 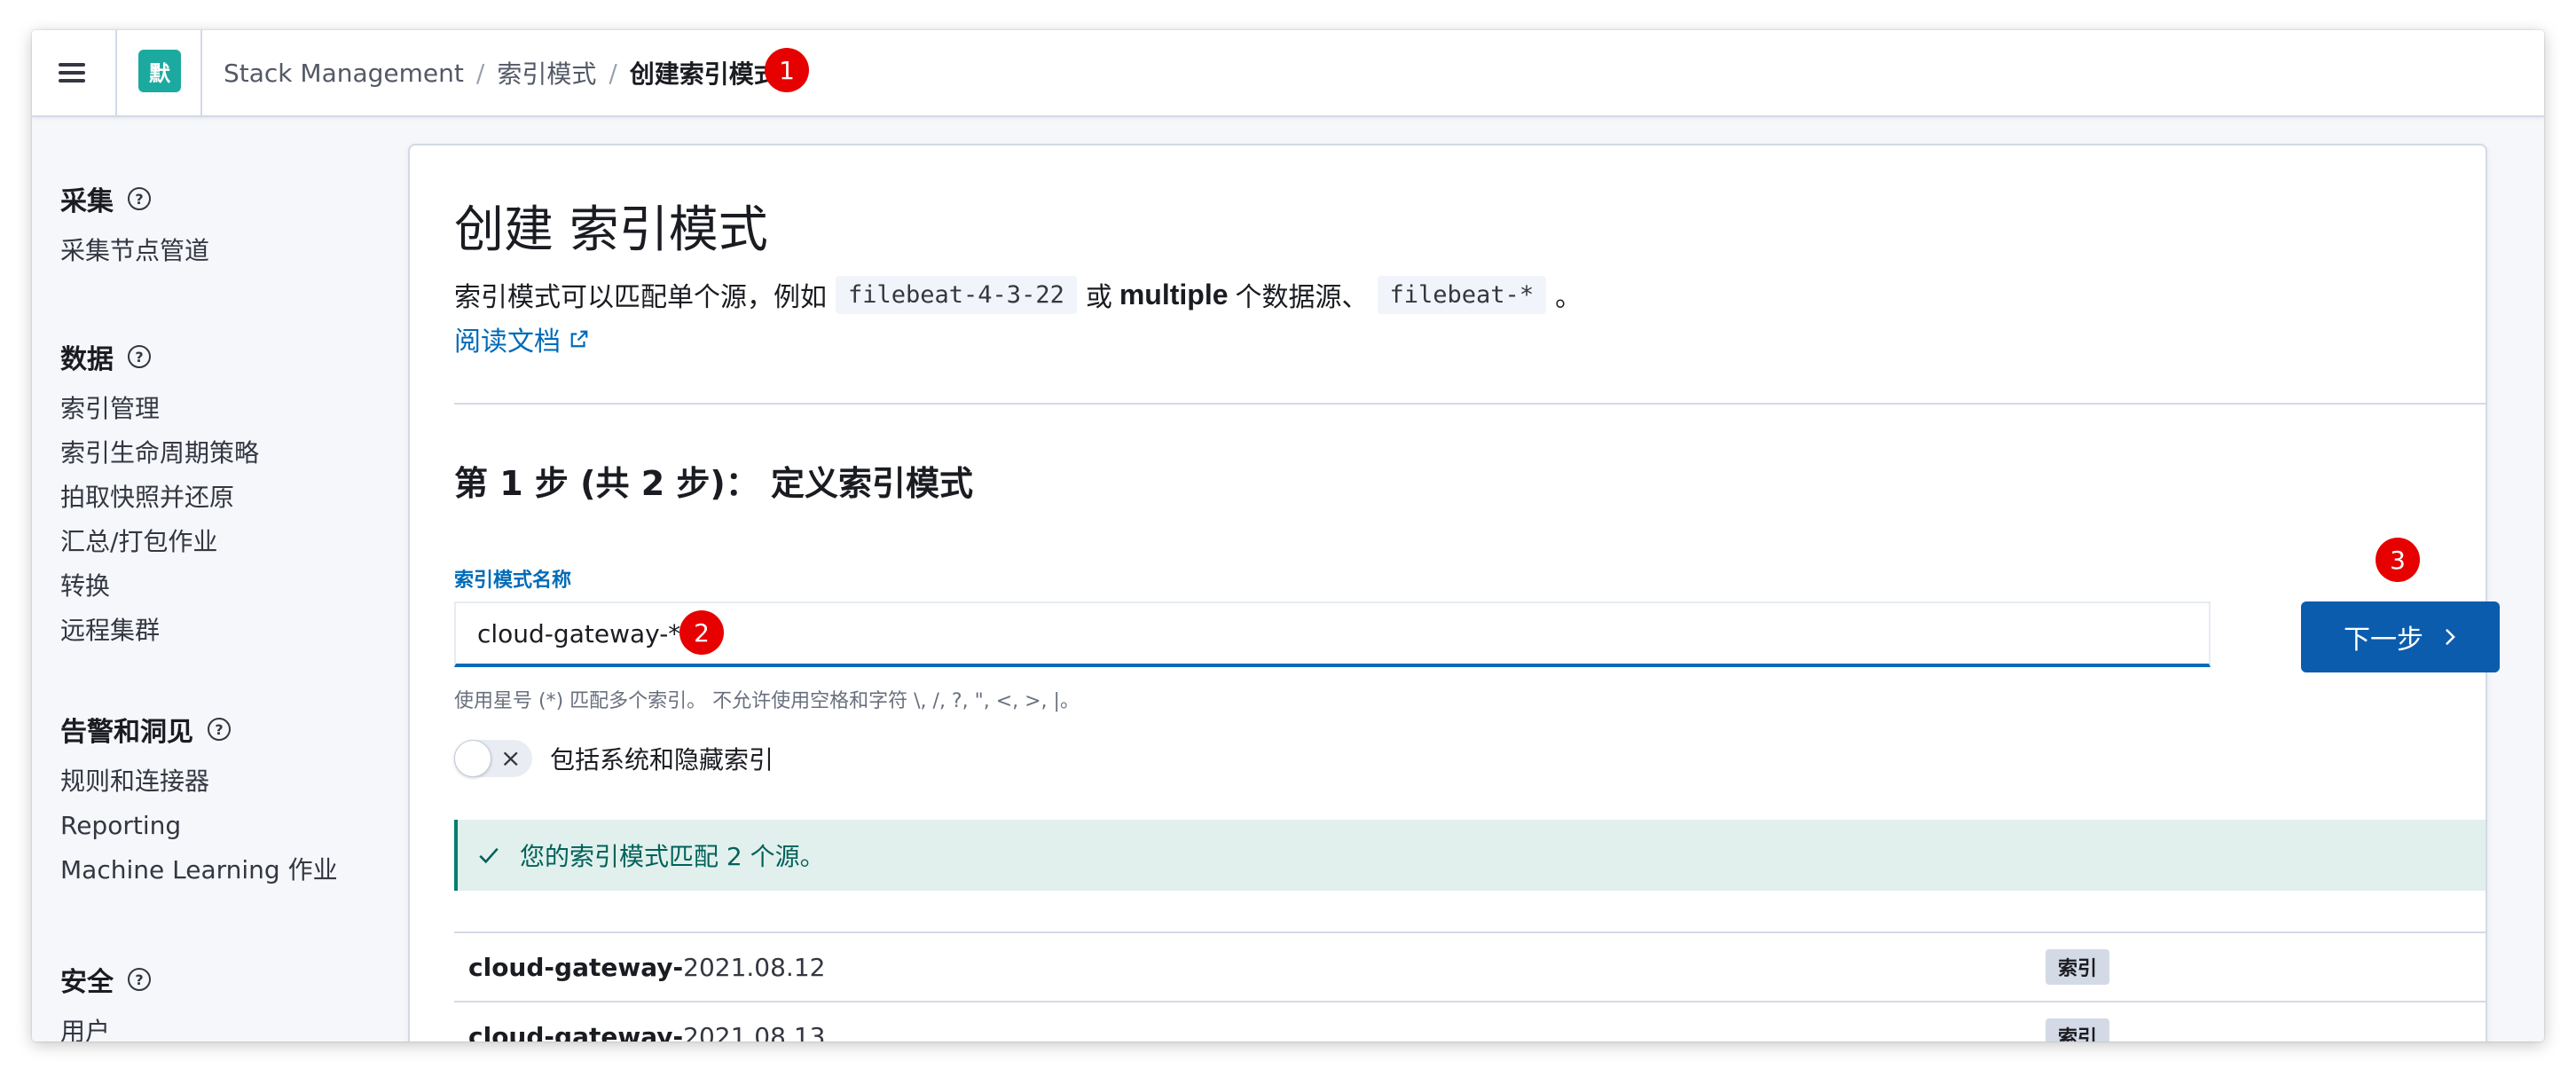 I want to click on read-docs-label: 阅读文档, so click(x=507, y=342).